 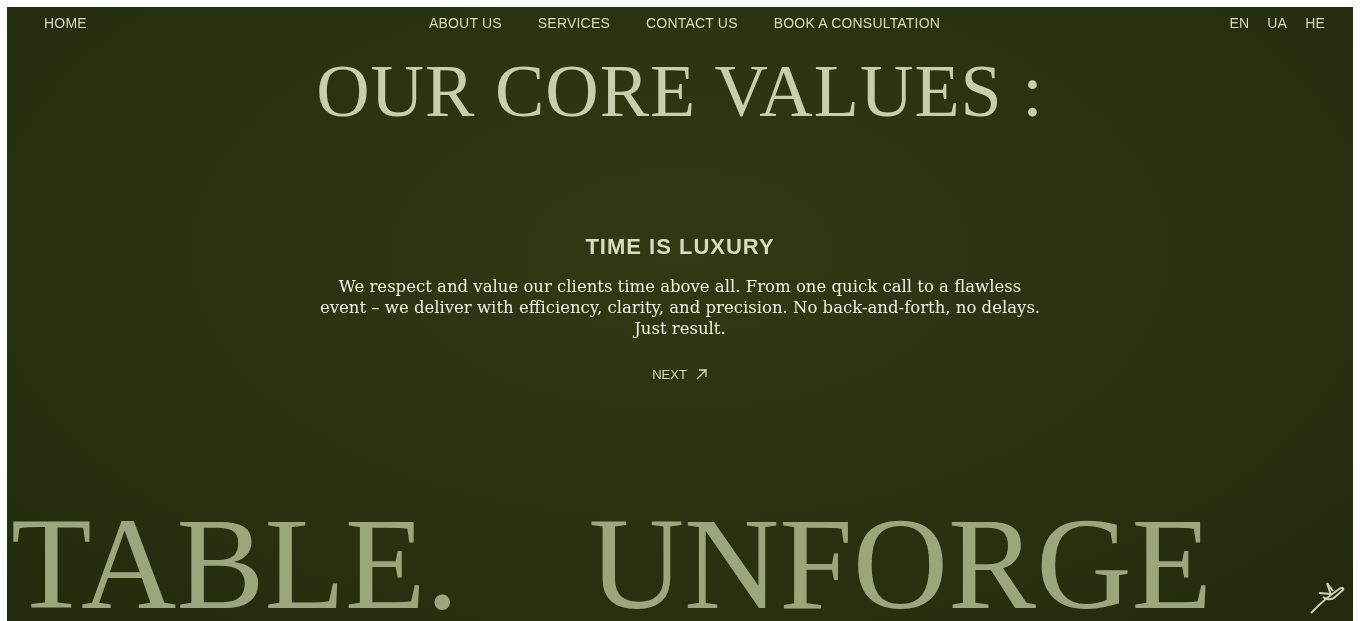 What do you see at coordinates (236, 23) in the screenshot?
I see `home-link: HOME` at bounding box center [236, 23].